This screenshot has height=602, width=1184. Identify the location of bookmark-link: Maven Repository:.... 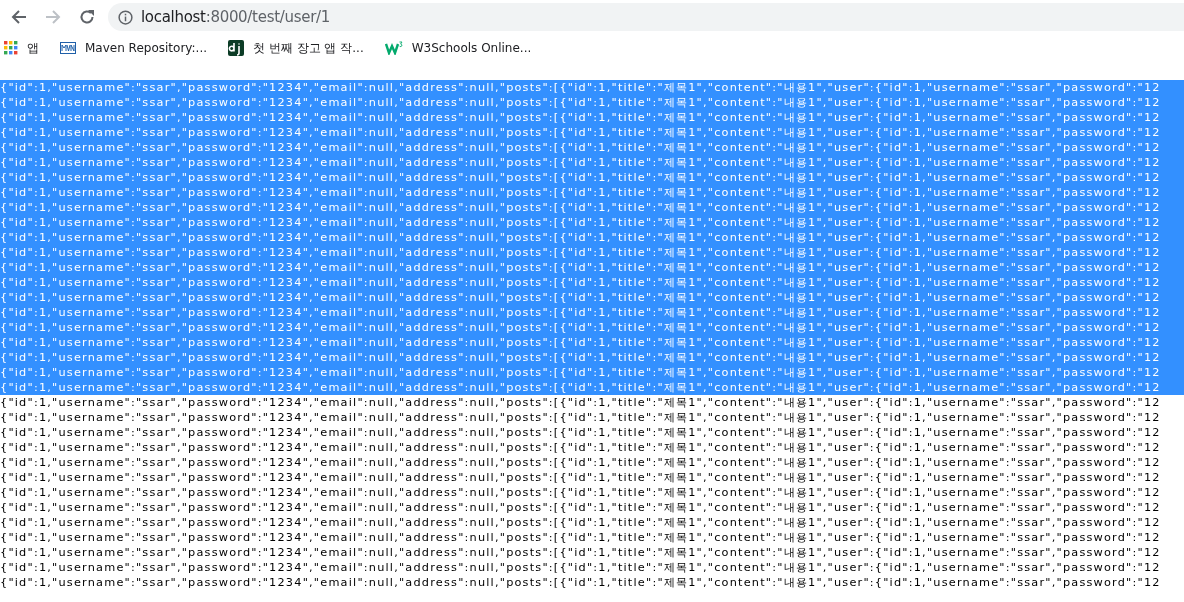
(137, 48).